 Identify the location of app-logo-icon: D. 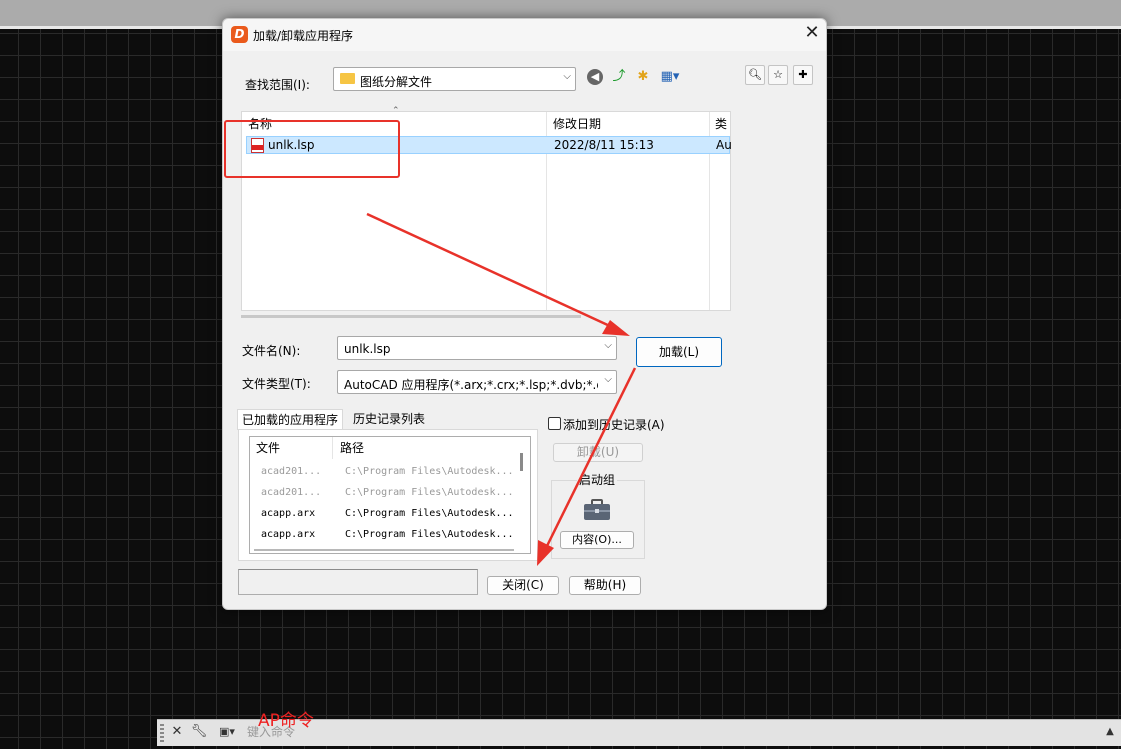
(239, 34).